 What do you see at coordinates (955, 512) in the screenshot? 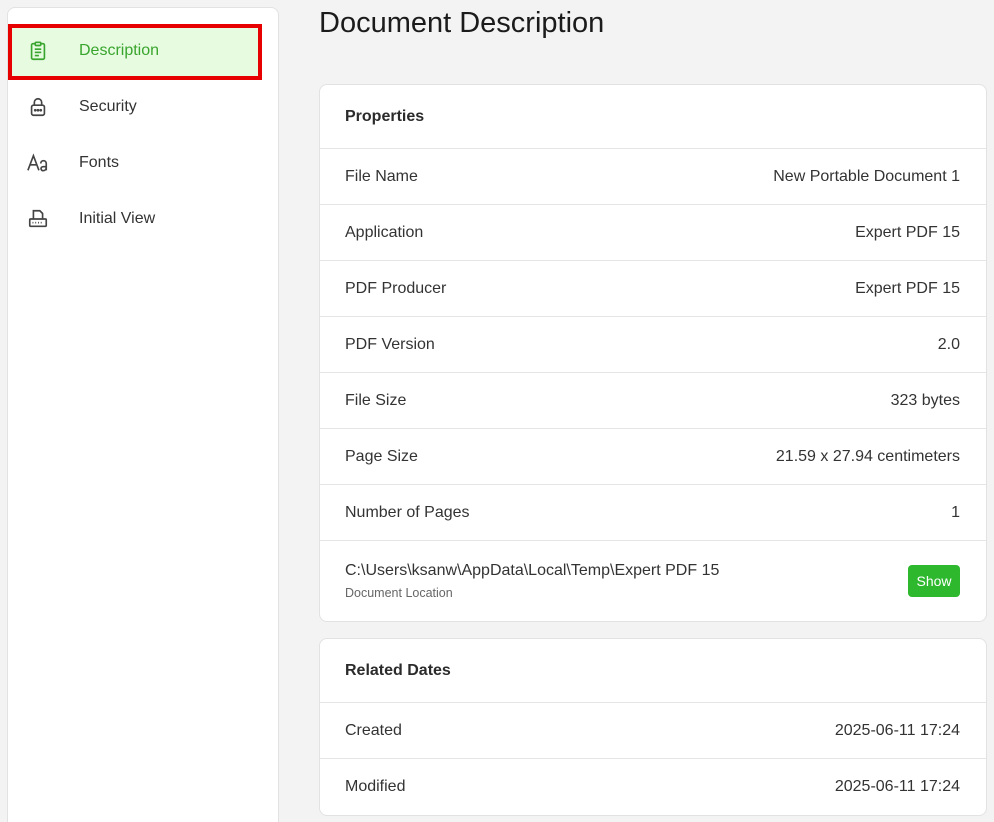
I see `row-value: 1` at bounding box center [955, 512].